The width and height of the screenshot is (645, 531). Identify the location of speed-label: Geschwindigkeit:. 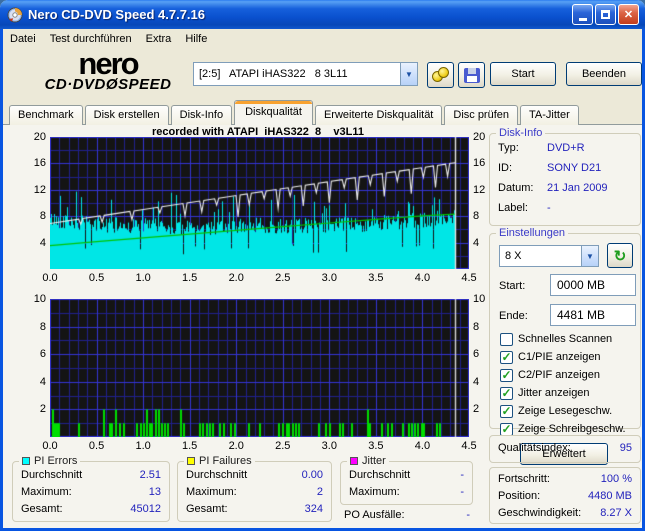
(540, 513).